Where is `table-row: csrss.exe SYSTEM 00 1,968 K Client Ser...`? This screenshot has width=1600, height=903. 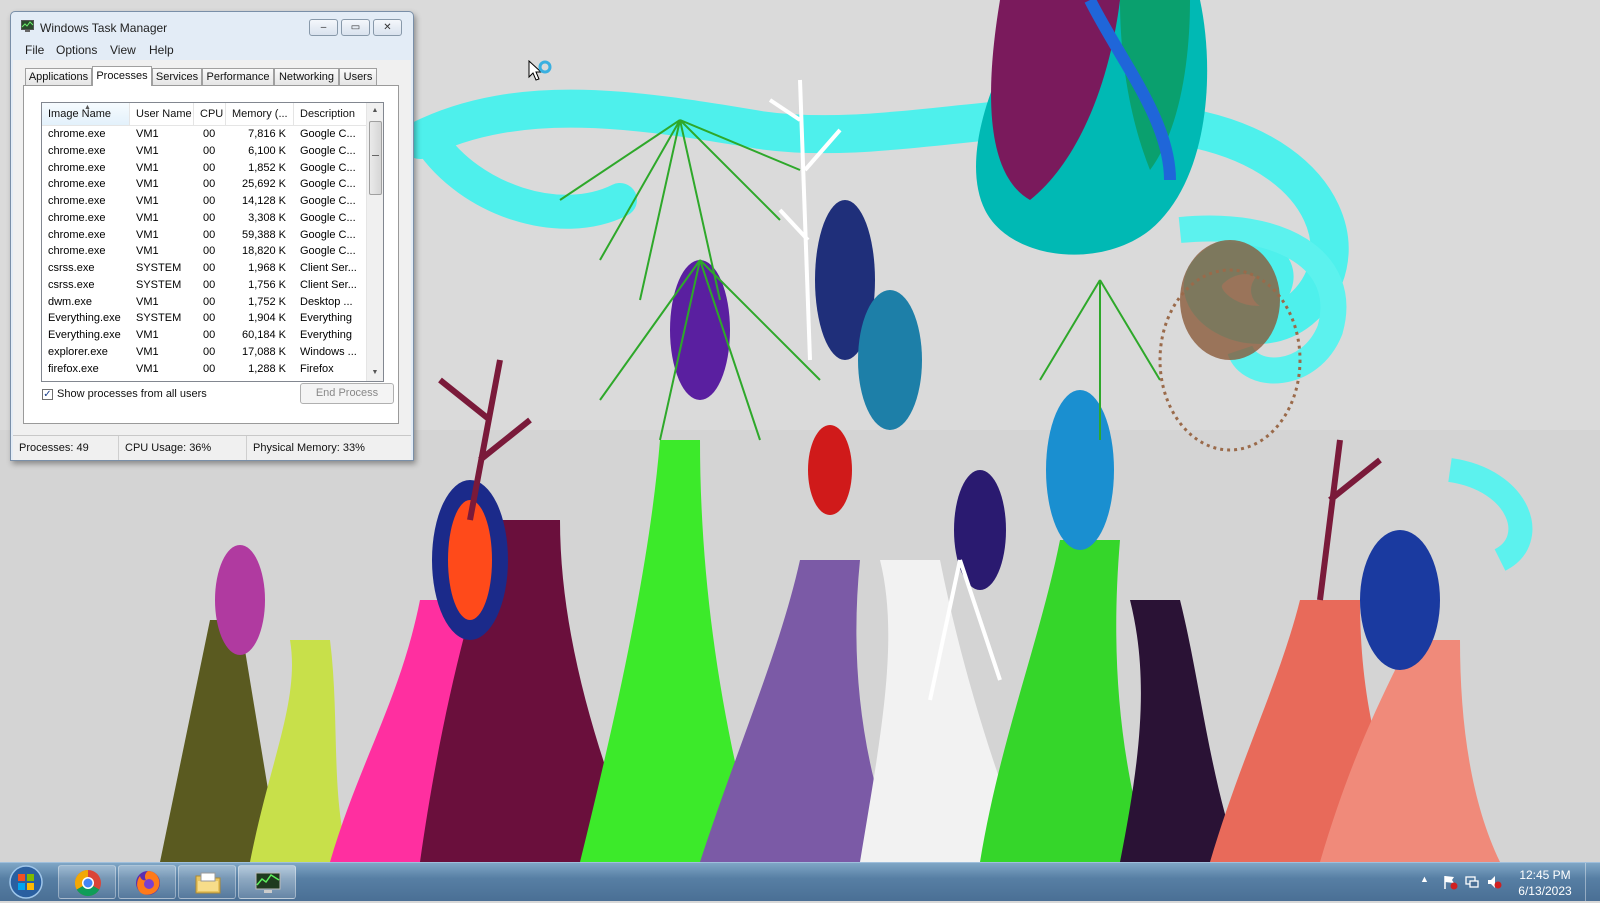
table-row: csrss.exe SYSTEM 00 1,968 K Client Ser... is located at coordinates (205, 268).